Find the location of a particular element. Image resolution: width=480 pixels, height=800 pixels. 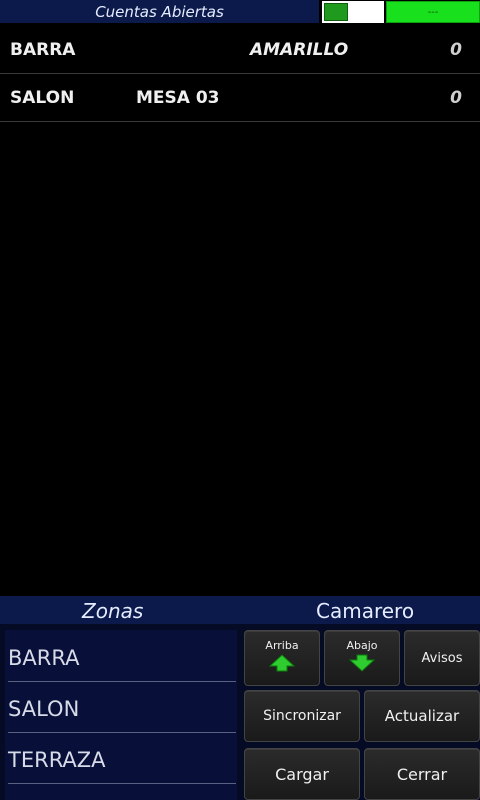

account-row: BARRA AMARILLO 0 is located at coordinates (240, 50).